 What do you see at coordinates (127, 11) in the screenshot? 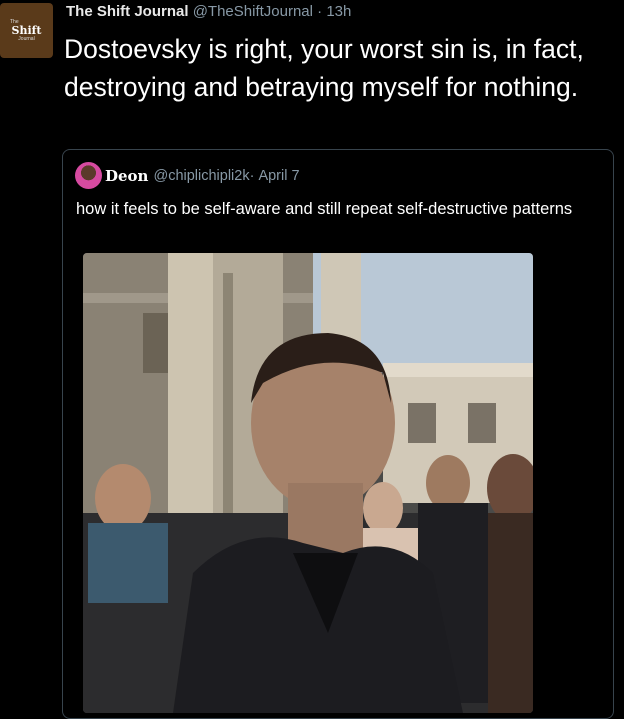
I see `author-name: The Shift Journal` at bounding box center [127, 11].